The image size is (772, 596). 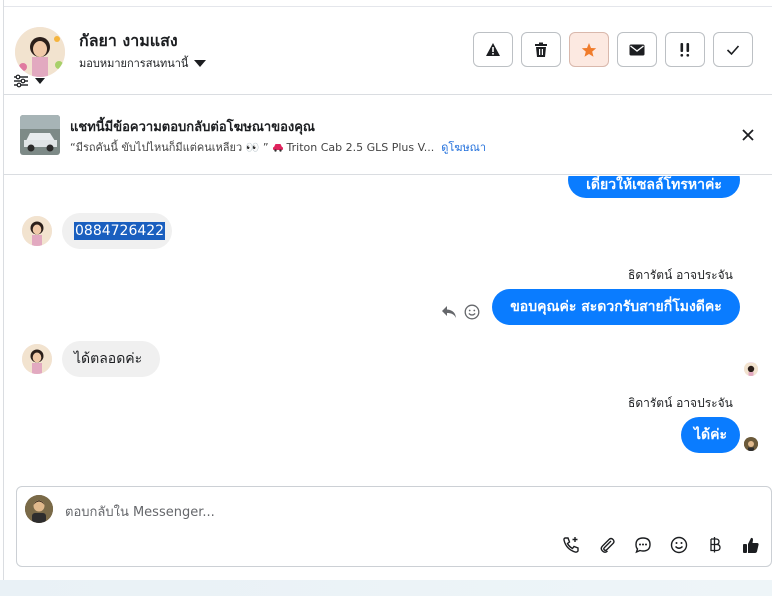 I want to click on phone-number-text: 0884726422, so click(x=120, y=231).